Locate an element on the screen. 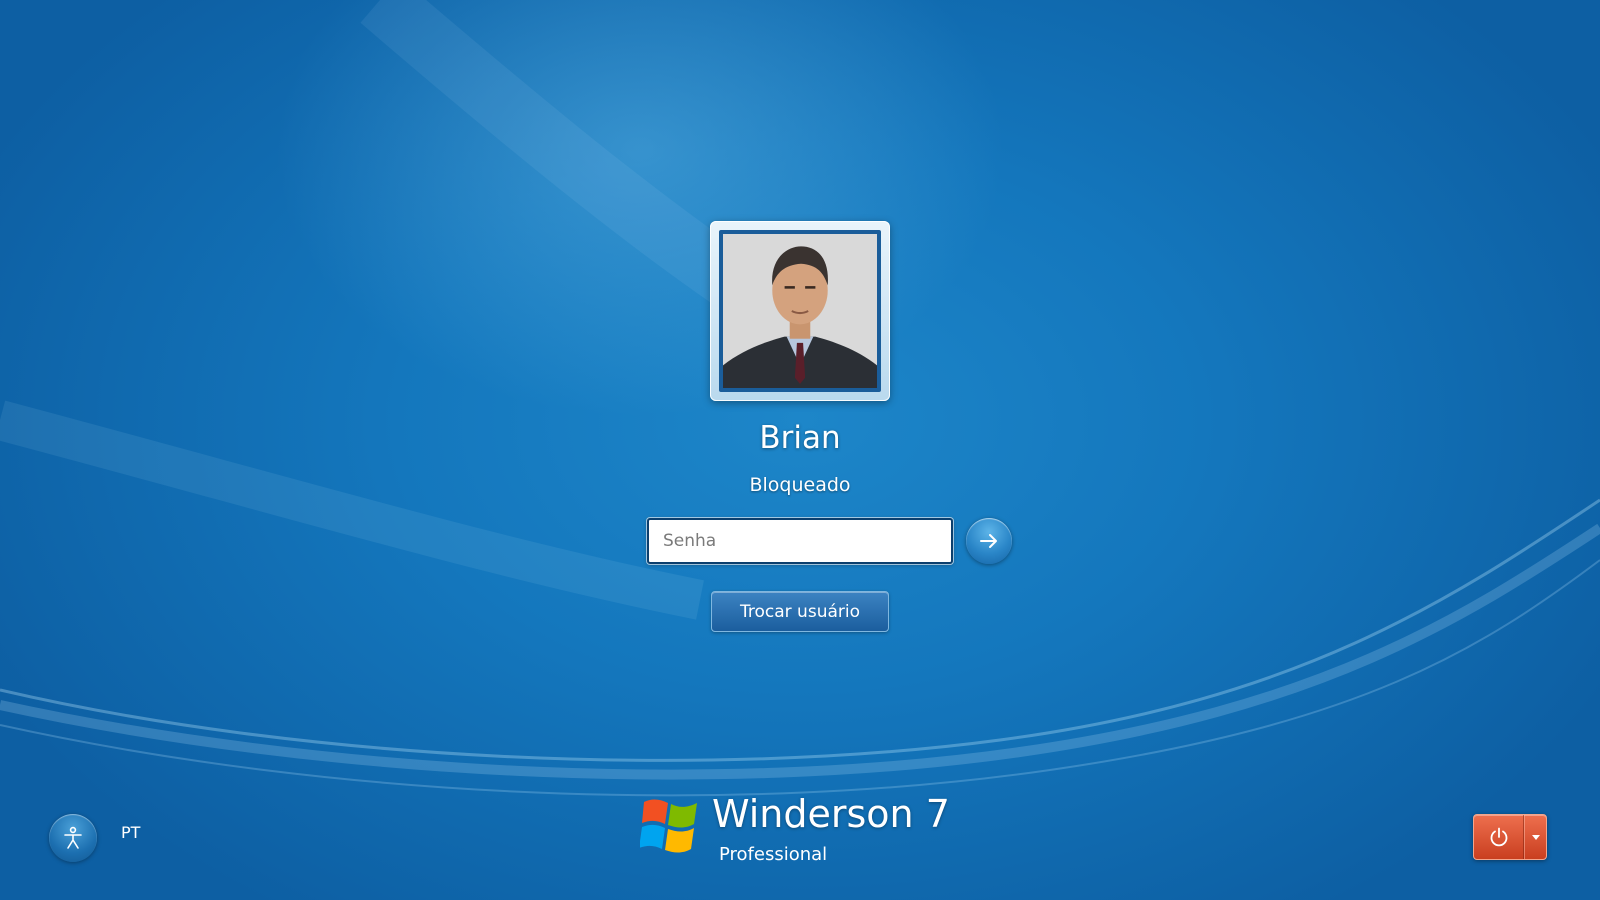  power-button-group is located at coordinates (1510, 837).